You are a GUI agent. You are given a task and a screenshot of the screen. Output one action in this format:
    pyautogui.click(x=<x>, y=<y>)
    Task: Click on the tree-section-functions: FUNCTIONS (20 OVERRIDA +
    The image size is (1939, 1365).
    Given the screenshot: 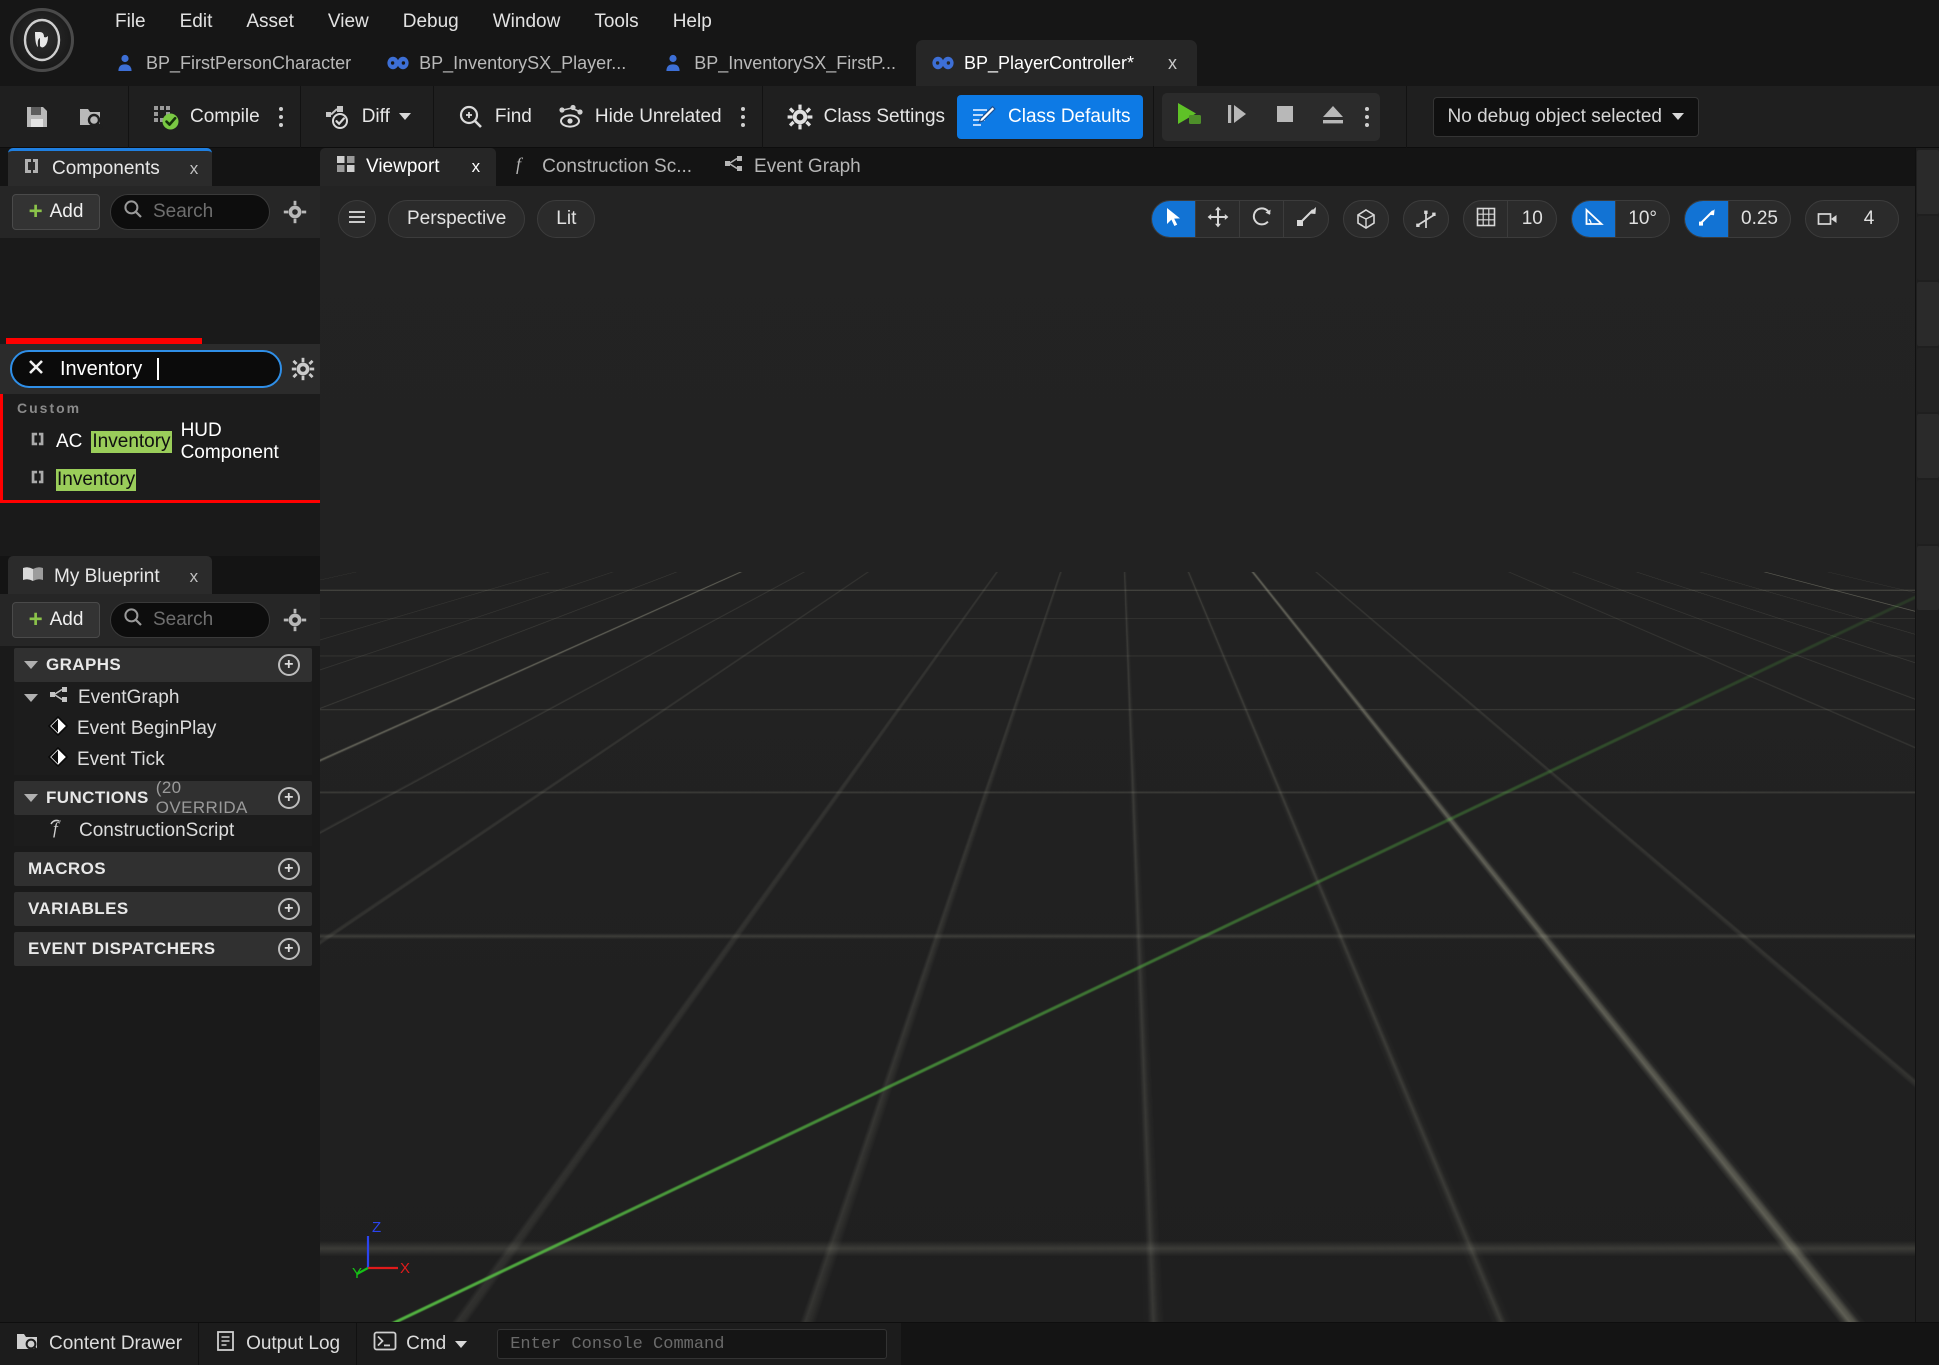 What is the action you would take?
    pyautogui.click(x=163, y=797)
    